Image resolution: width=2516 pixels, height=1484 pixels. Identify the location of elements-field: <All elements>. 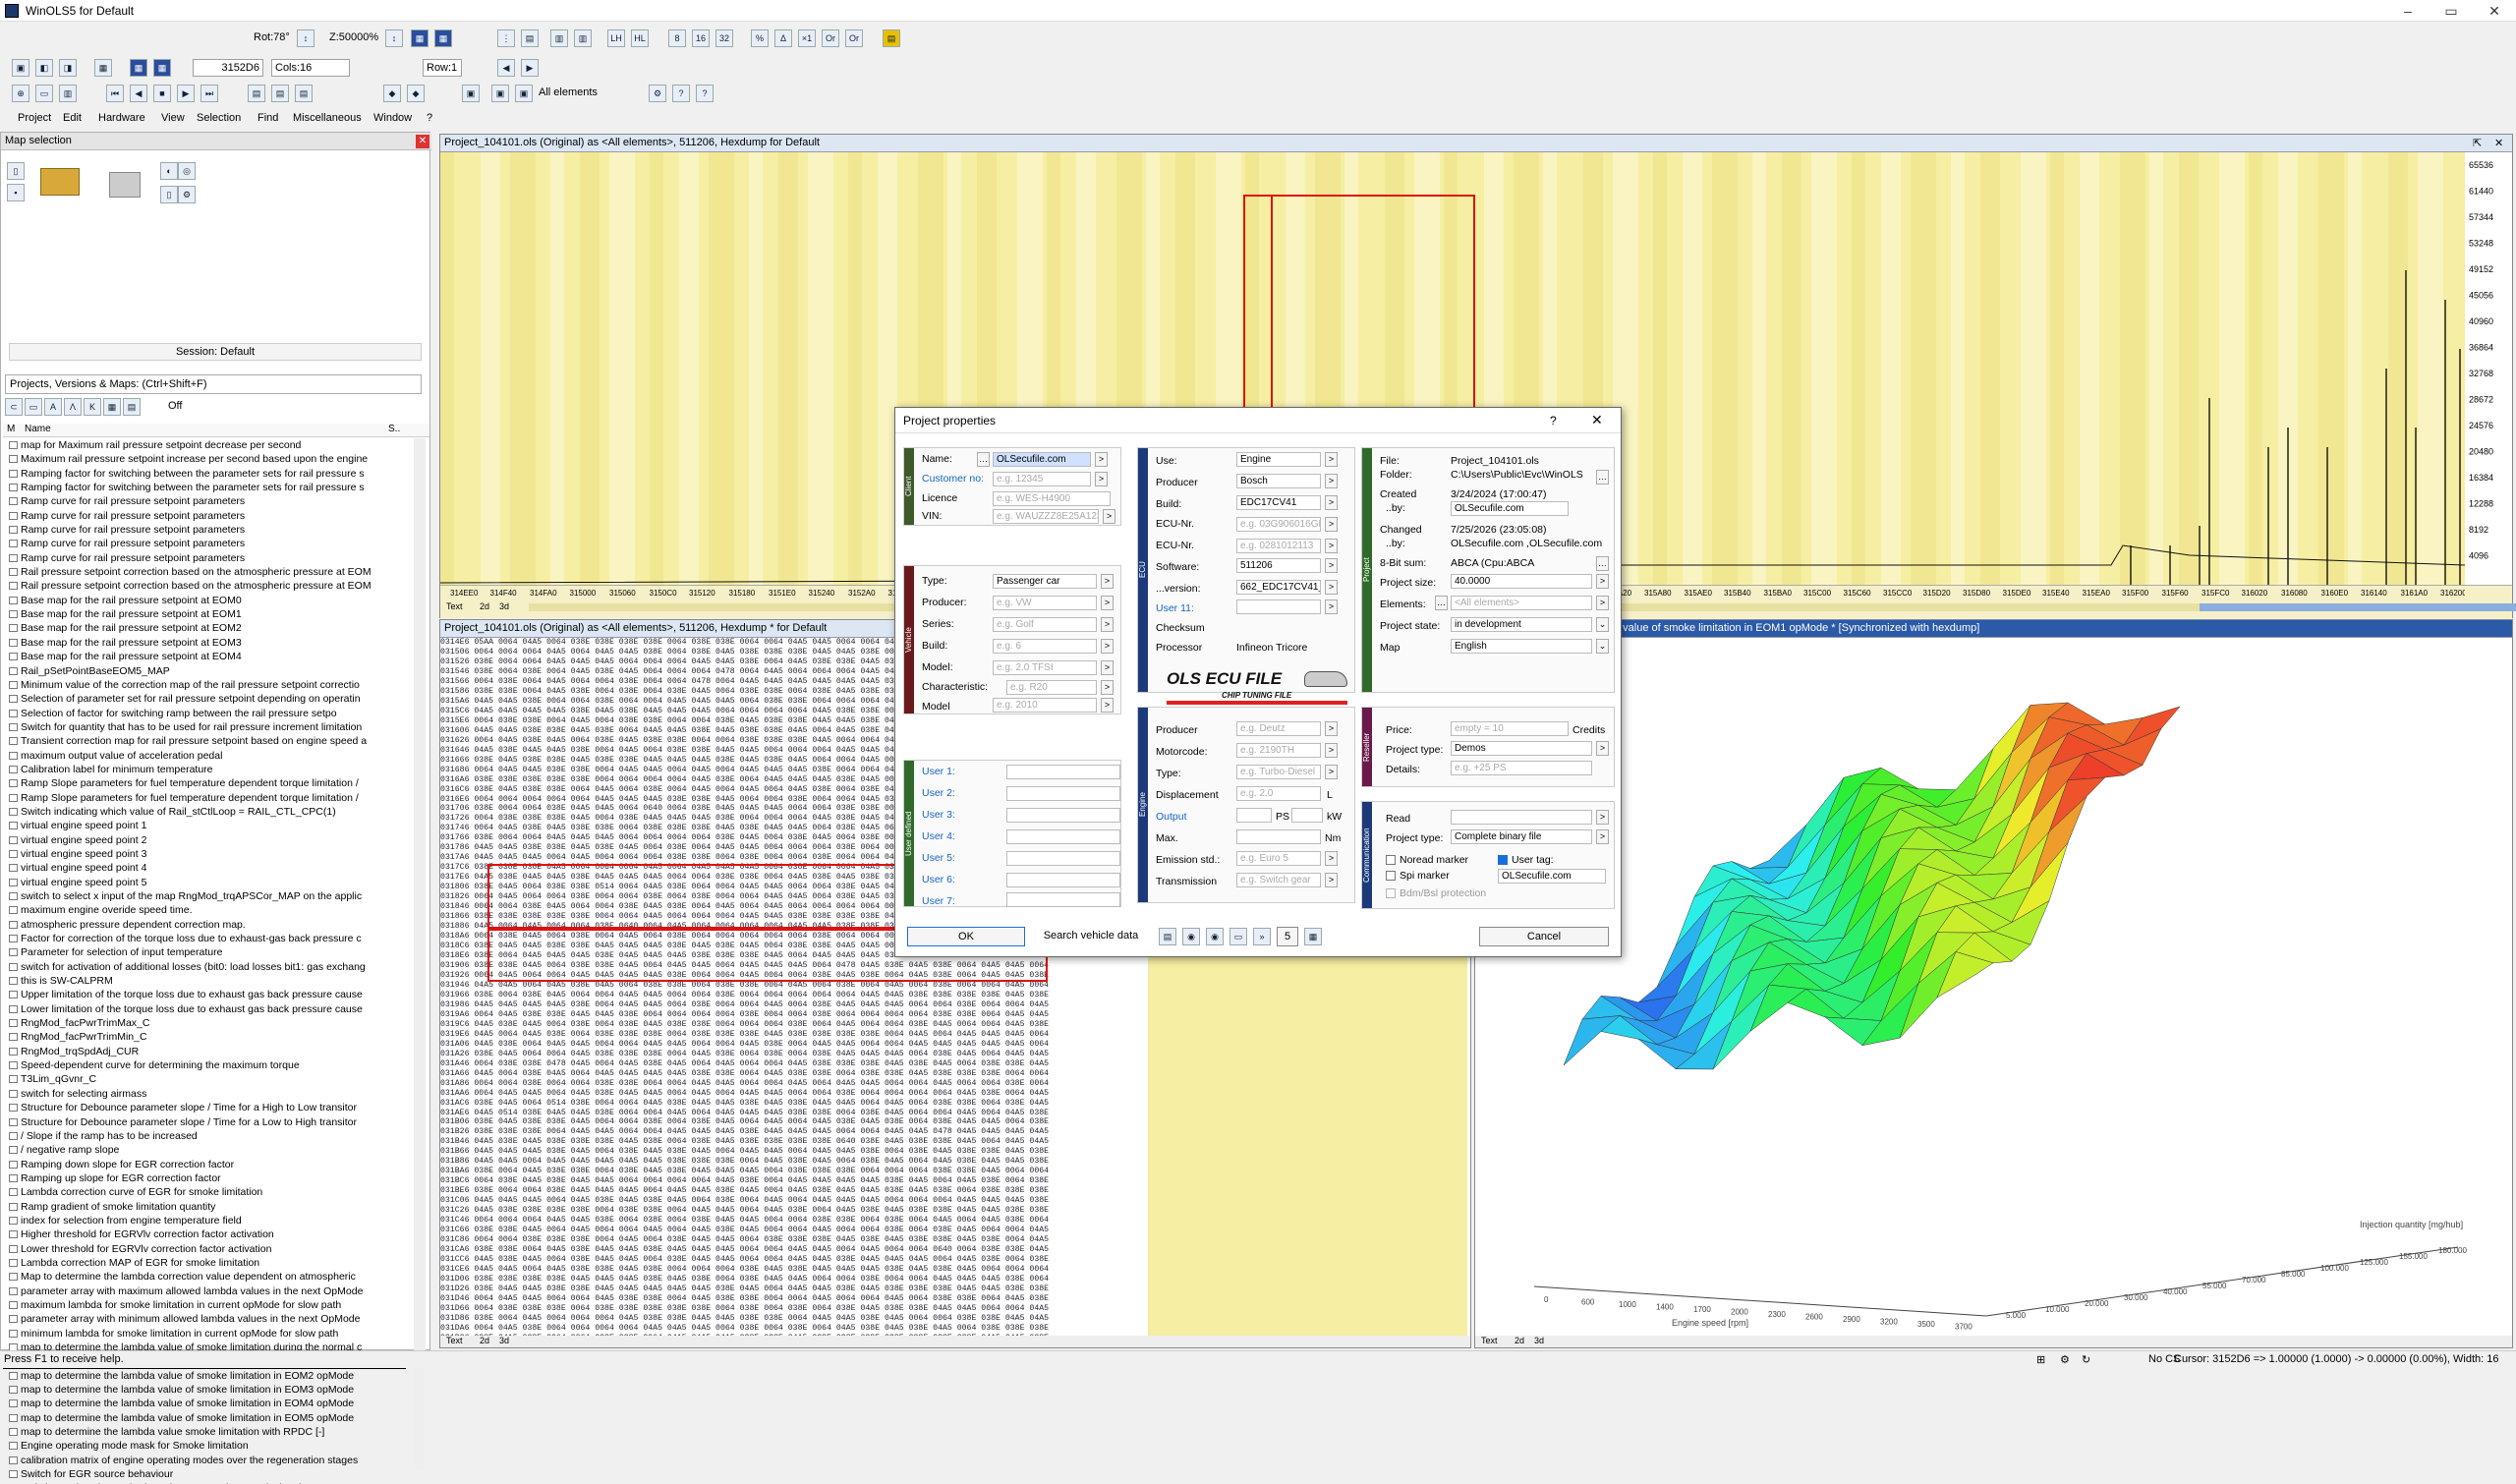
(1521, 603).